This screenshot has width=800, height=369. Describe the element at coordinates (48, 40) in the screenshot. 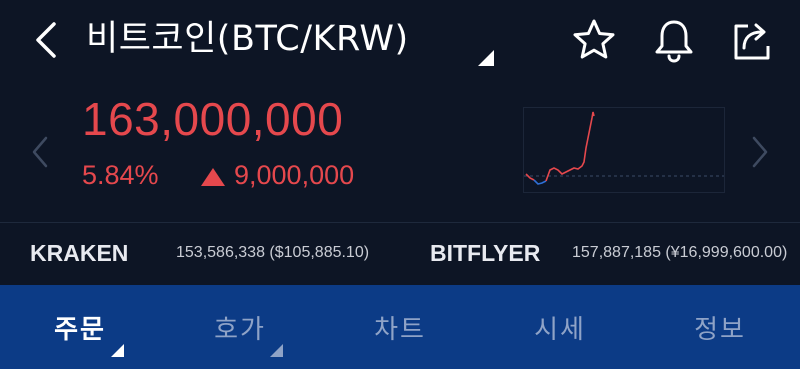

I see `back-icon` at that location.